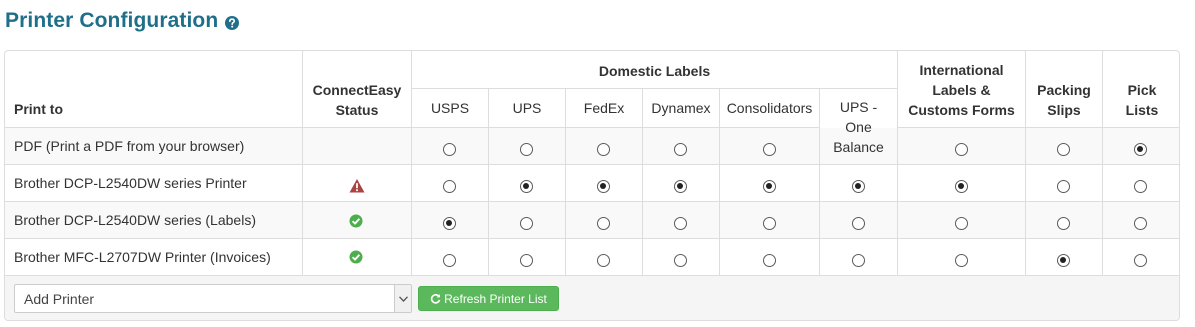 This screenshot has height=327, width=1195. Describe the element at coordinates (402, 298) in the screenshot. I see `chevron-down-icon` at that location.